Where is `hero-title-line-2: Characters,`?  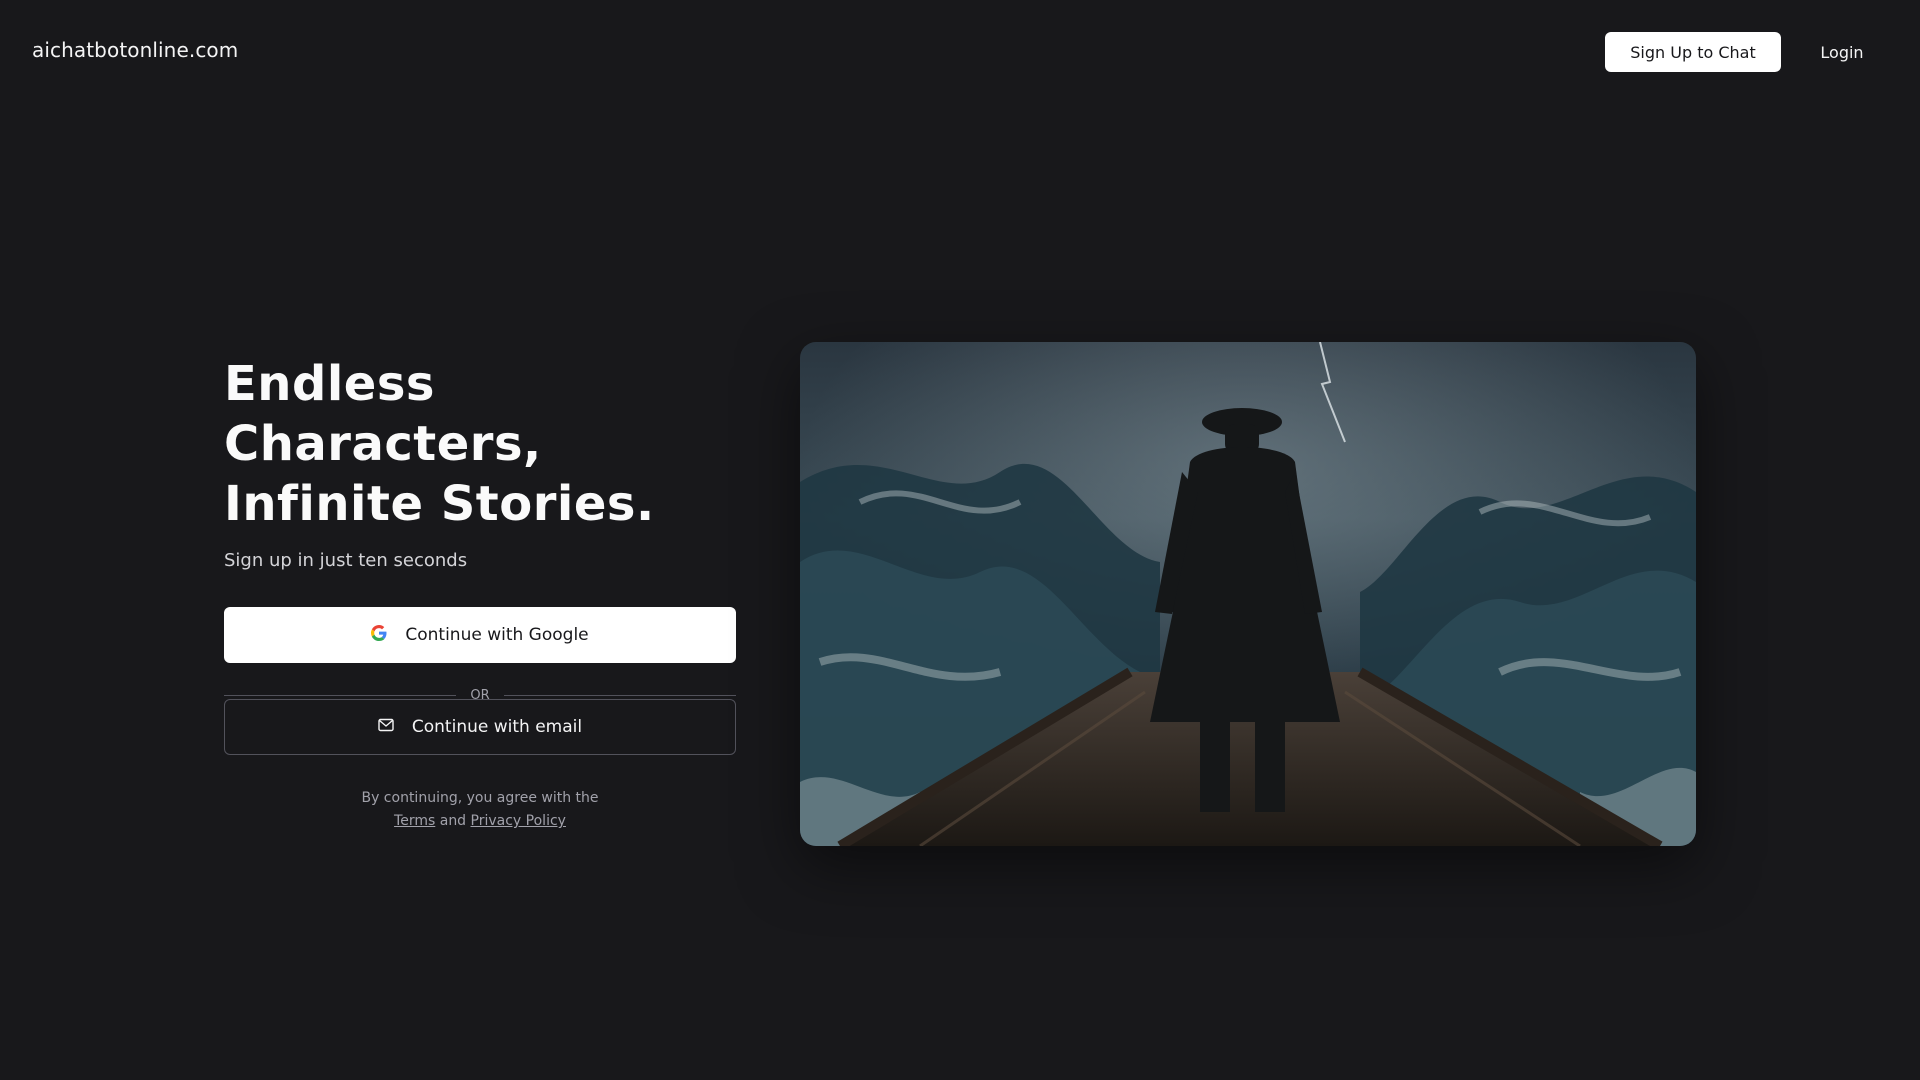 hero-title-line-2: Characters, is located at coordinates (383, 444).